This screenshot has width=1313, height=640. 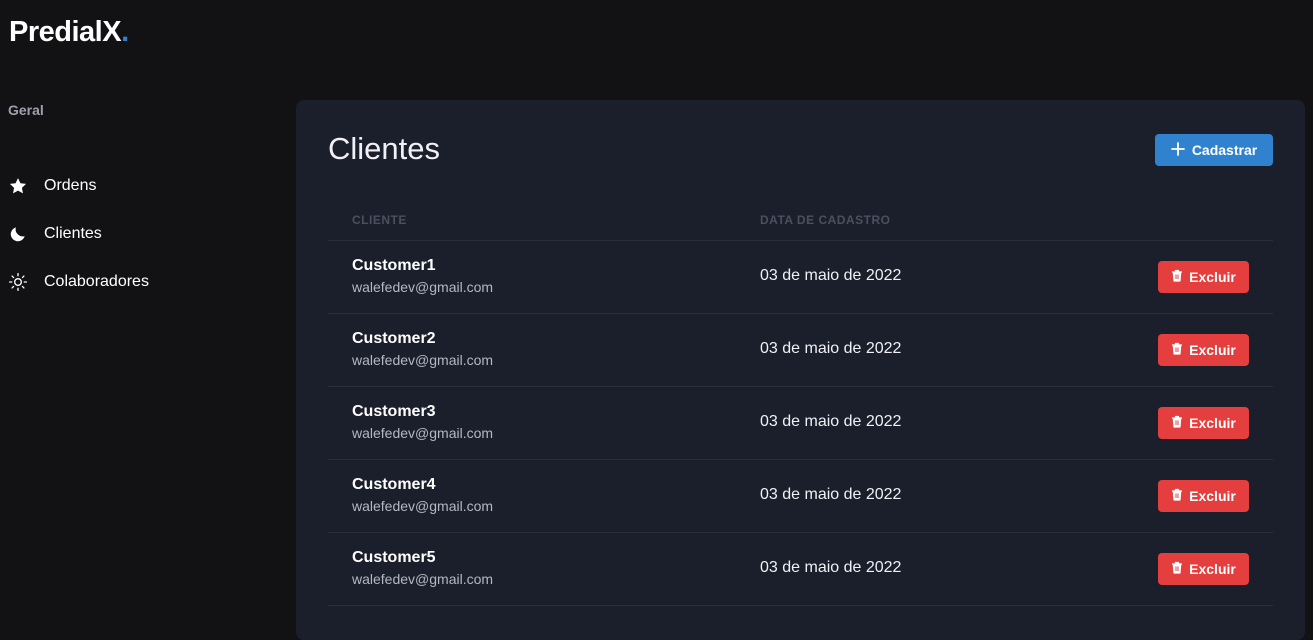 What do you see at coordinates (18, 282) in the screenshot?
I see `sun-icon` at bounding box center [18, 282].